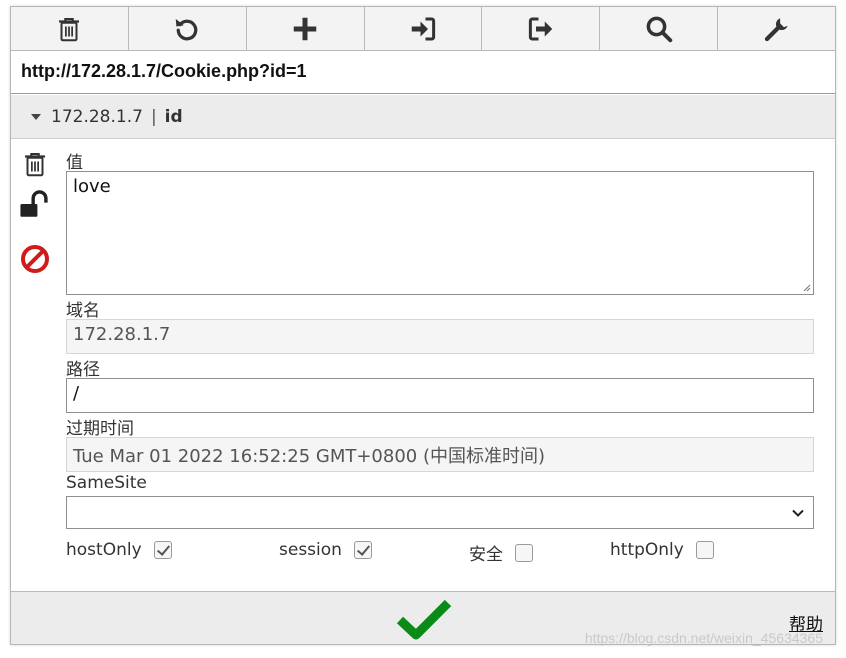 This screenshot has width=846, height=658. Describe the element at coordinates (36, 204) in the screenshot. I see `unlock-icon` at that location.